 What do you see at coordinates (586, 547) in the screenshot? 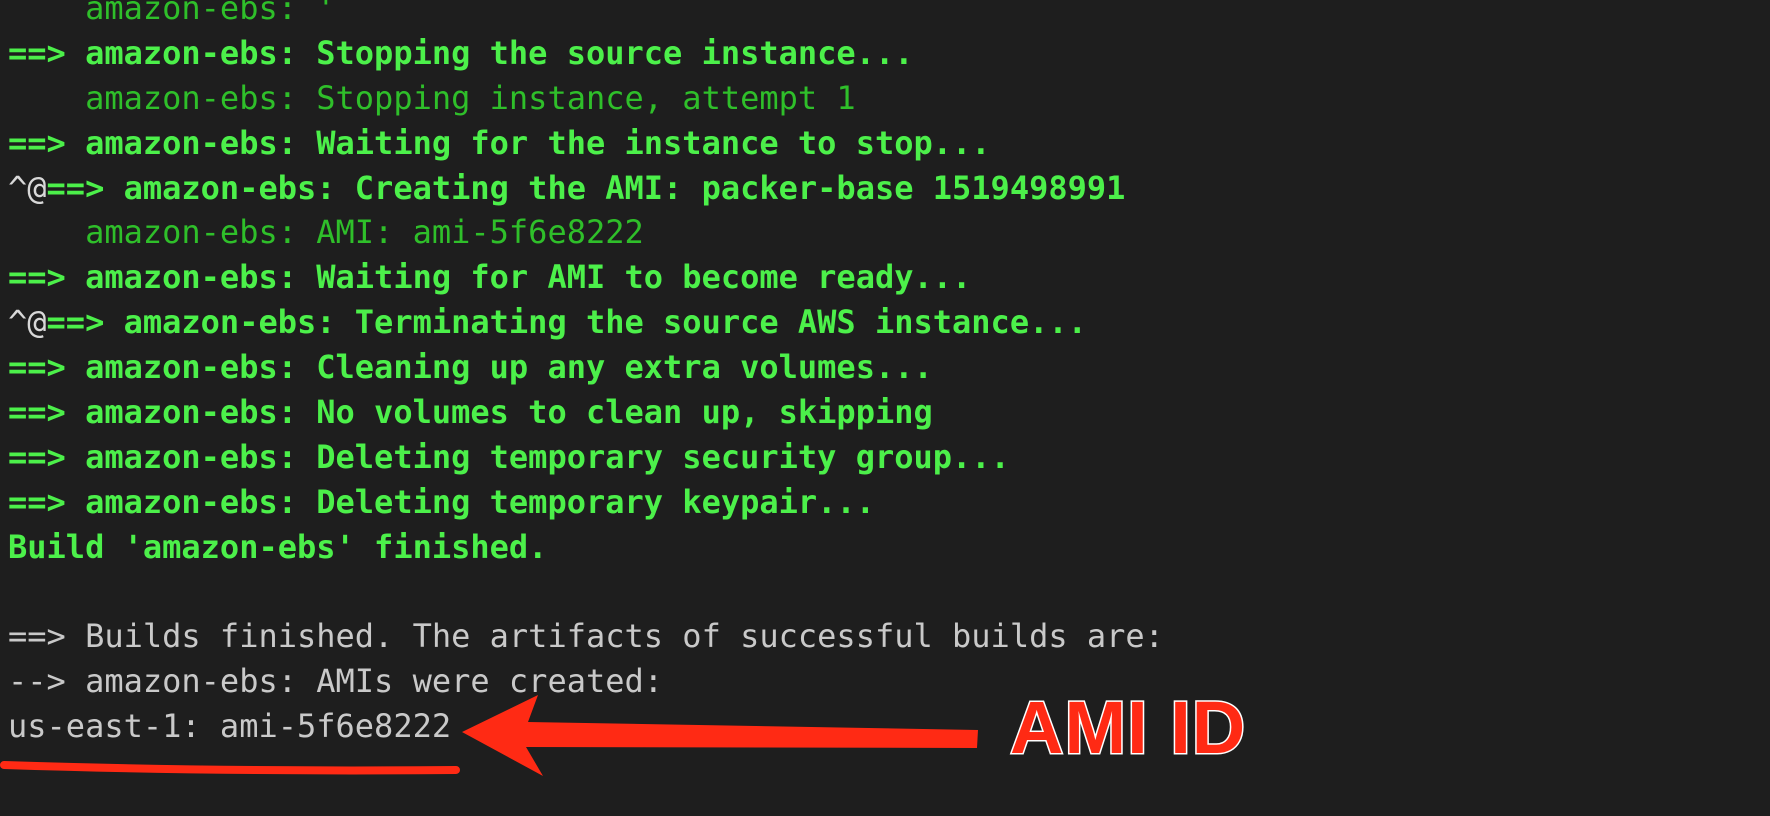
I see `terminal-line: Build 'amazon-ebs' finished.` at bounding box center [586, 547].